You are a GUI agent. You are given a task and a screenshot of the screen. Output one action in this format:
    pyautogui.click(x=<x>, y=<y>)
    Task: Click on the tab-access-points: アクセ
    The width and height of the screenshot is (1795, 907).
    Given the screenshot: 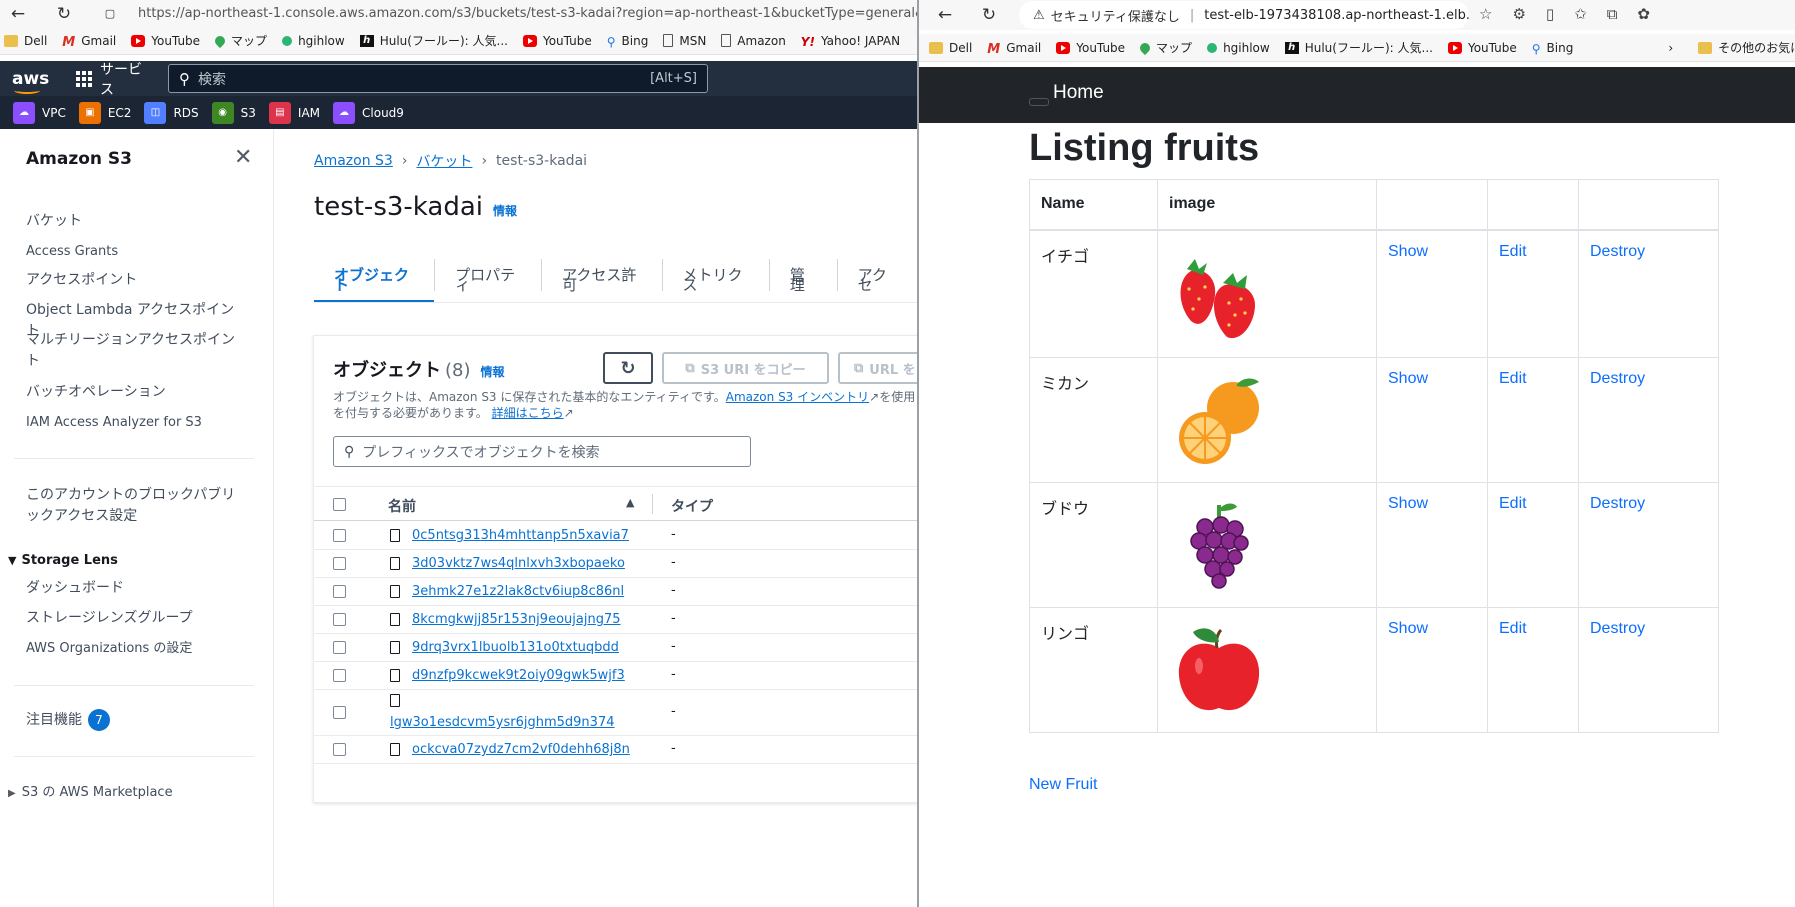 What is the action you would take?
    pyautogui.click(x=877, y=276)
    